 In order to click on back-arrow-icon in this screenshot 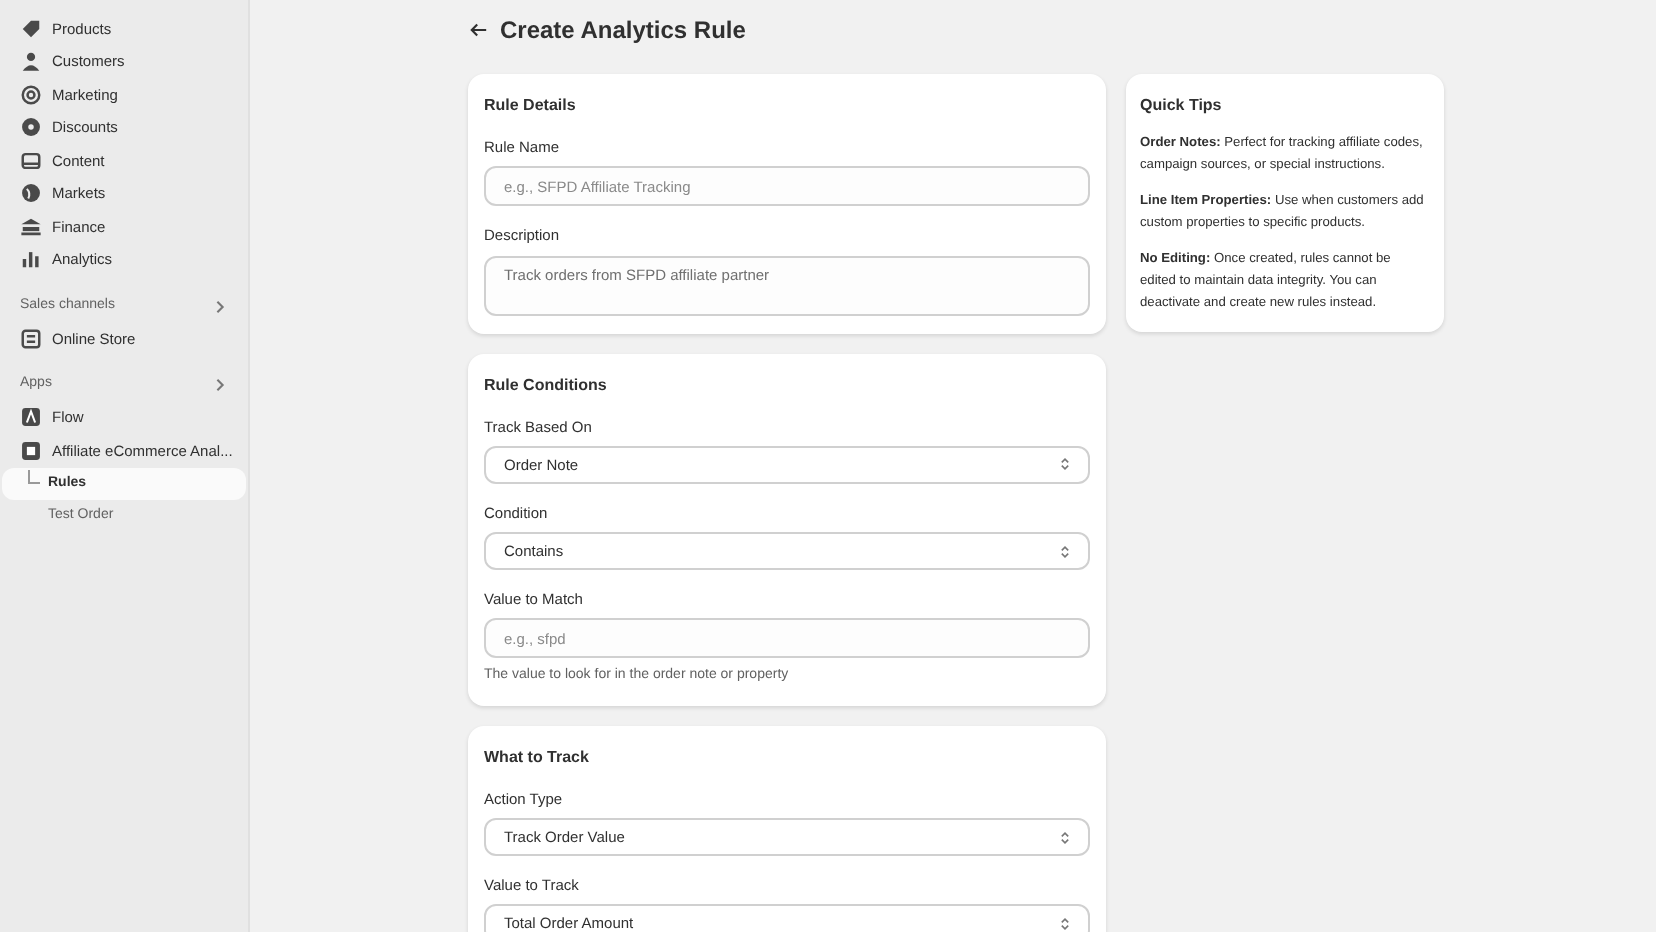, I will do `click(479, 30)`.